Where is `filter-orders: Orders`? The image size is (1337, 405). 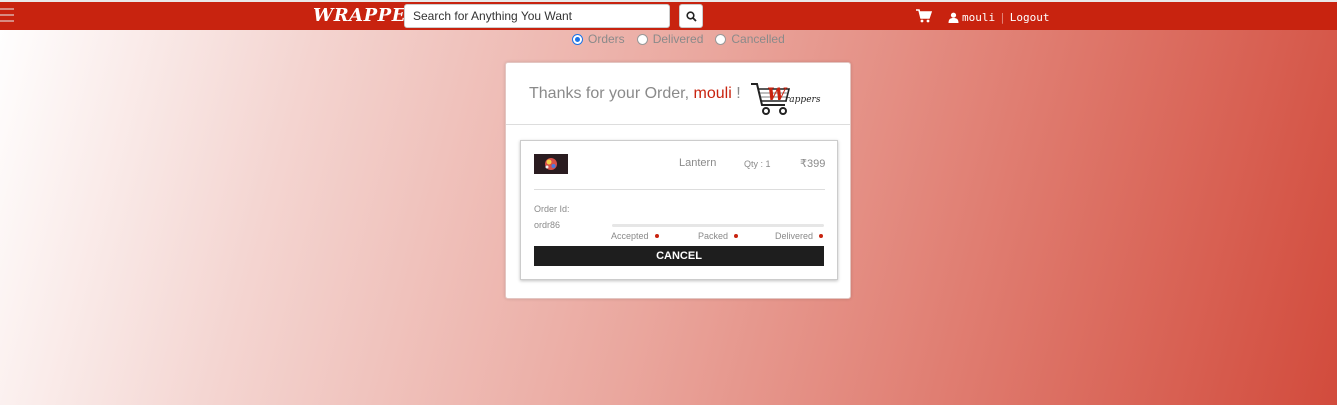 filter-orders: Orders is located at coordinates (598, 39).